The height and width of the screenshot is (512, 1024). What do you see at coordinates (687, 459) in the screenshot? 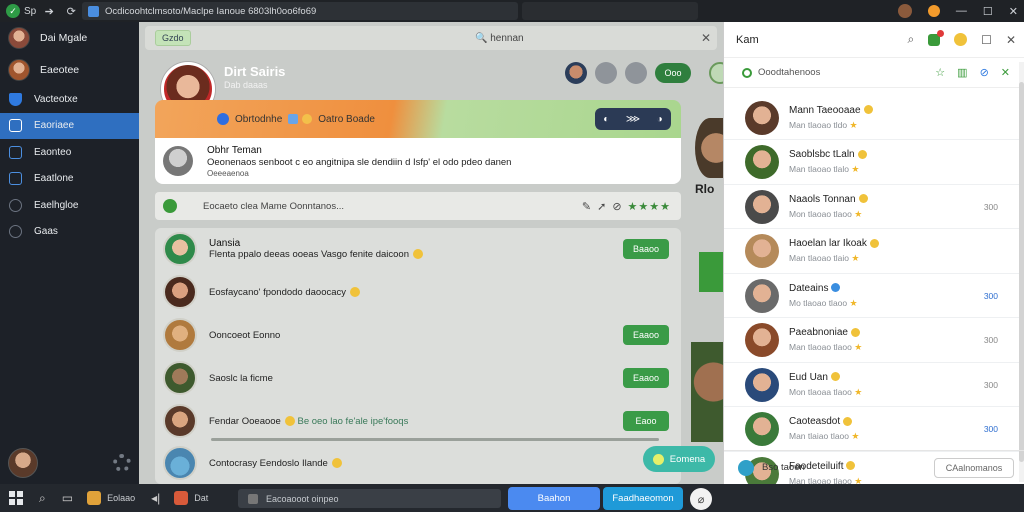
I see `fab-label: Eomena` at bounding box center [687, 459].